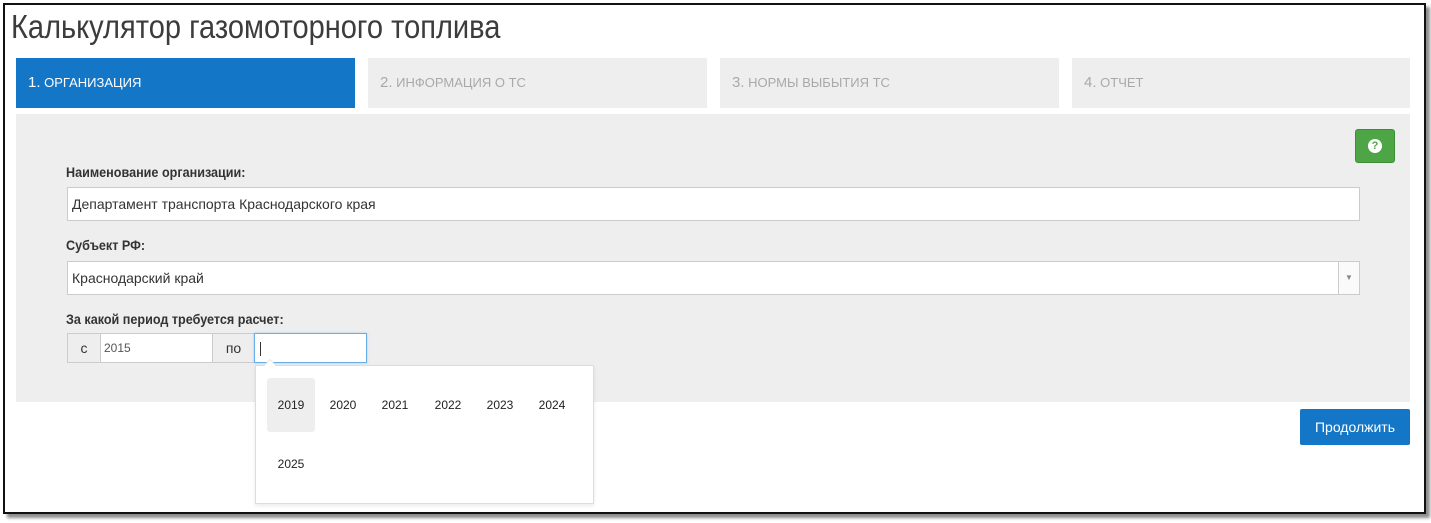  What do you see at coordinates (256, 26) in the screenshot?
I see `page-title: Калькулятор газомоторного топлива` at bounding box center [256, 26].